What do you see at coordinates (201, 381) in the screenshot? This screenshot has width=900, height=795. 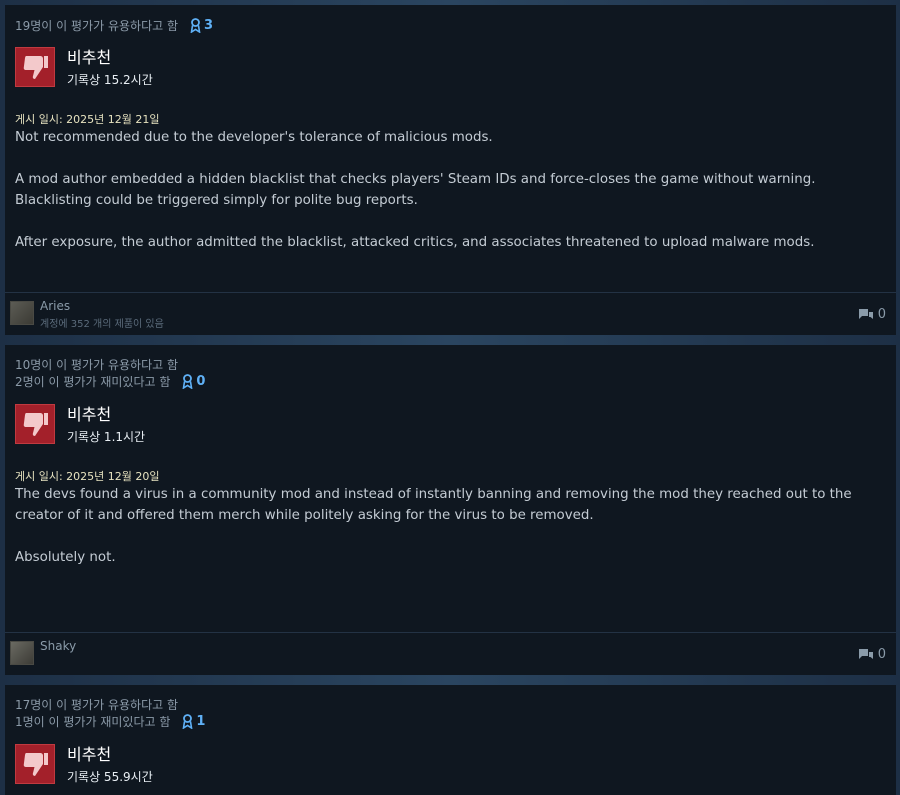 I see `award-count: 0` at bounding box center [201, 381].